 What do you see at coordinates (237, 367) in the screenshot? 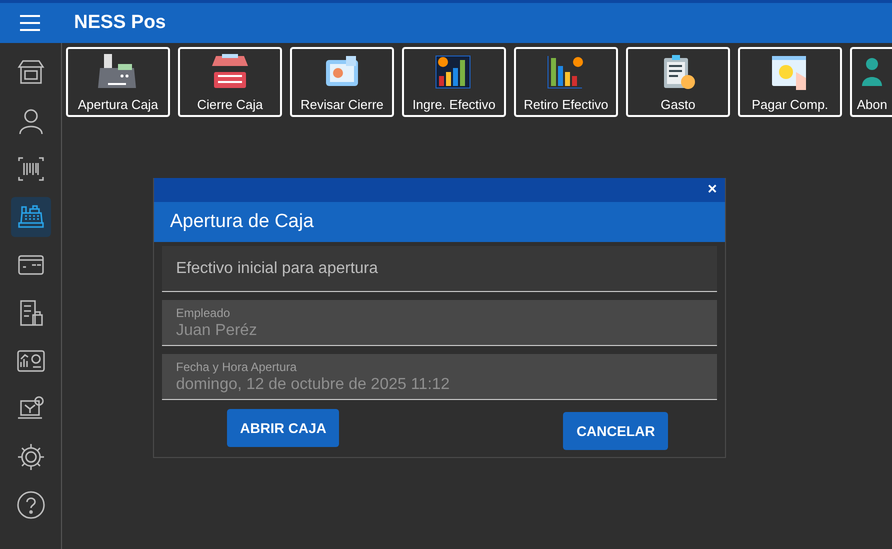
I see `field-label: Fecha y Hora Apertura` at bounding box center [237, 367].